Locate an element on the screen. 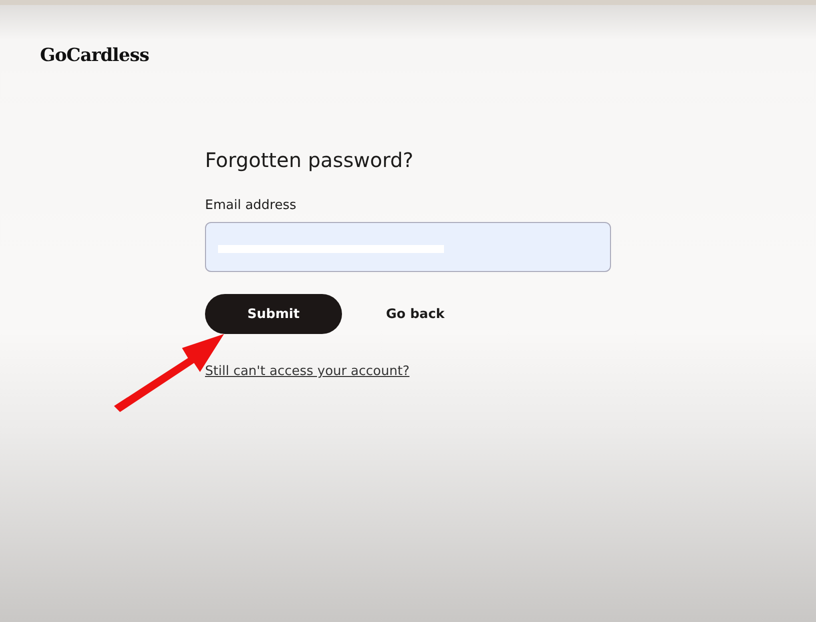 The image size is (816, 622). logo: GoCardless is located at coordinates (94, 55).